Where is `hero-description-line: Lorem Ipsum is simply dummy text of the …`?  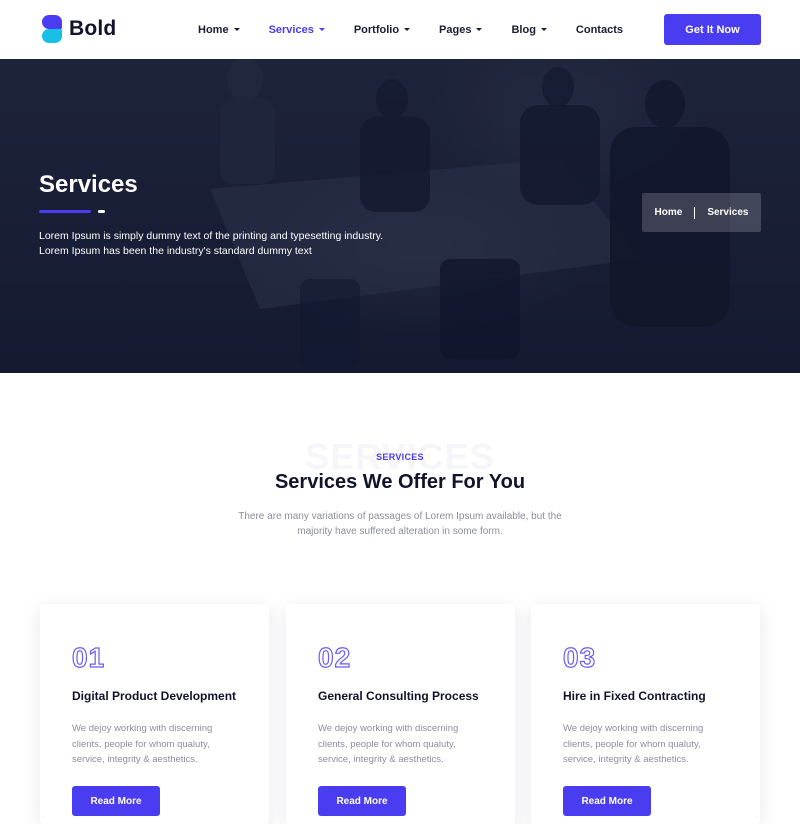
hero-description-line: Lorem Ipsum is simply dummy text of the … is located at coordinates (211, 236).